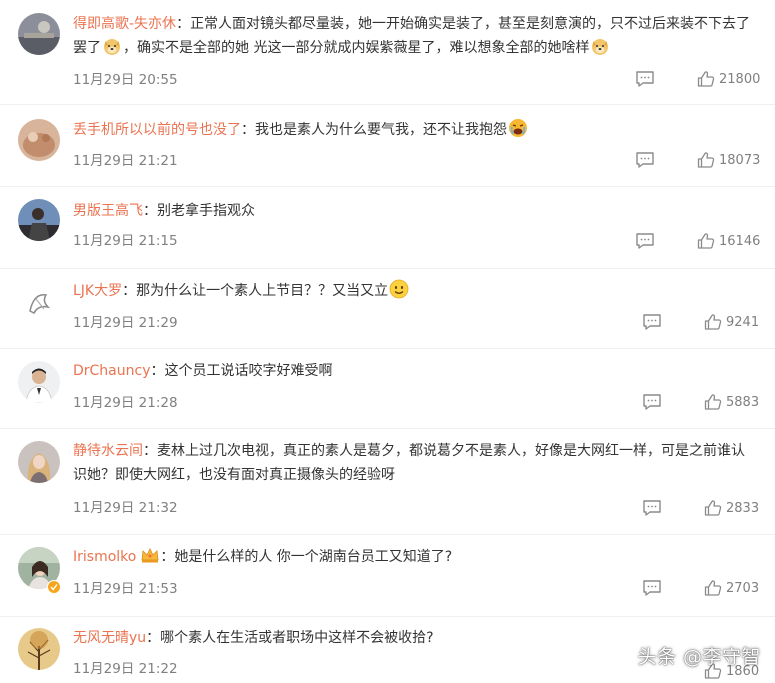 The width and height of the screenshot is (775, 683). I want to click on comment-item: 男版王高飞：别老拿手指观众 11月29日 21:15 16146, so click(387, 228).